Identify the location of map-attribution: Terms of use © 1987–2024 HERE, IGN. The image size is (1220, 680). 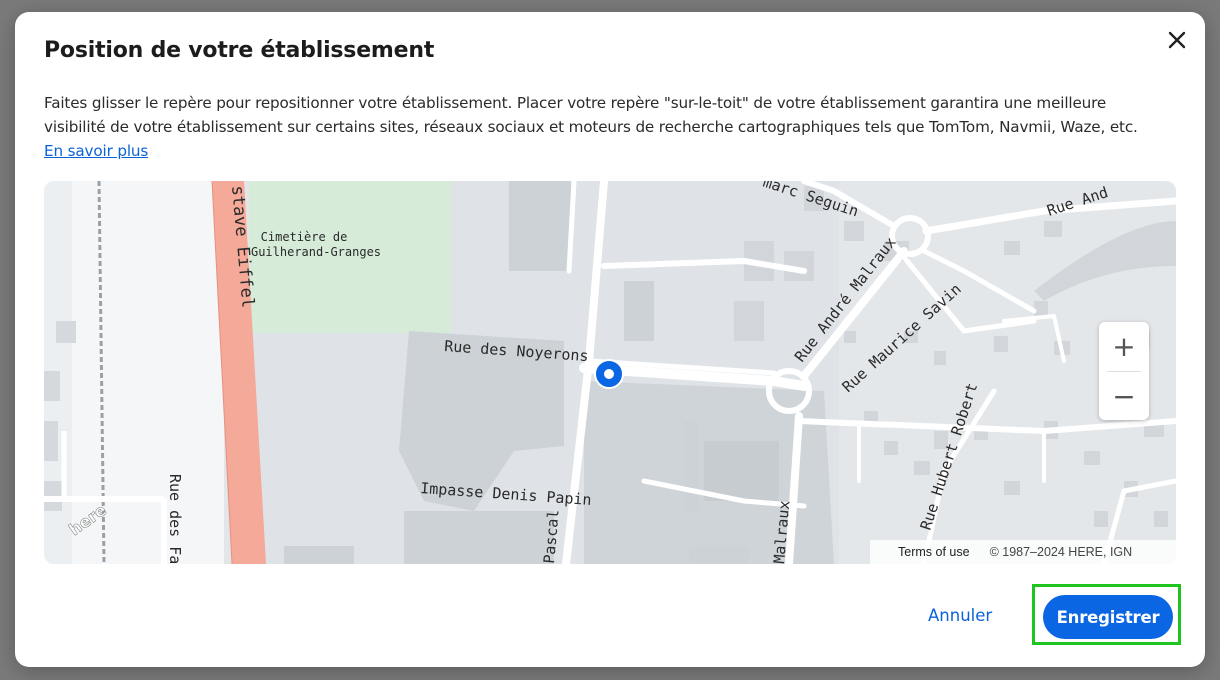
(1023, 552).